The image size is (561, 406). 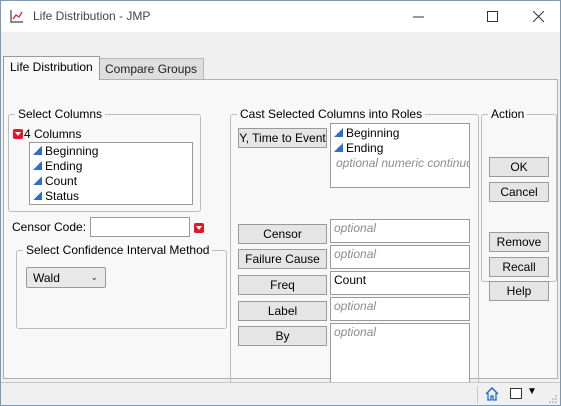 What do you see at coordinates (92, 16) in the screenshot?
I see `window-title: Life Distribution - JMP` at bounding box center [92, 16].